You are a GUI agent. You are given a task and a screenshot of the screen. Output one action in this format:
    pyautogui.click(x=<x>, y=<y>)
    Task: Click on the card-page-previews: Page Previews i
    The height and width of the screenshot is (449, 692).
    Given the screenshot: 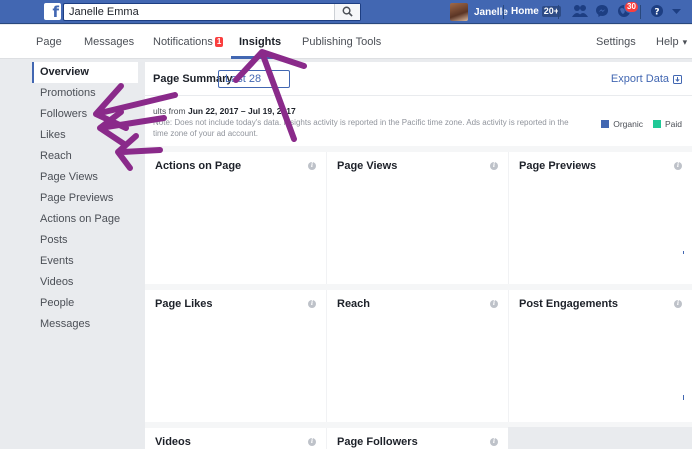 What is the action you would take?
    pyautogui.click(x=600, y=220)
    